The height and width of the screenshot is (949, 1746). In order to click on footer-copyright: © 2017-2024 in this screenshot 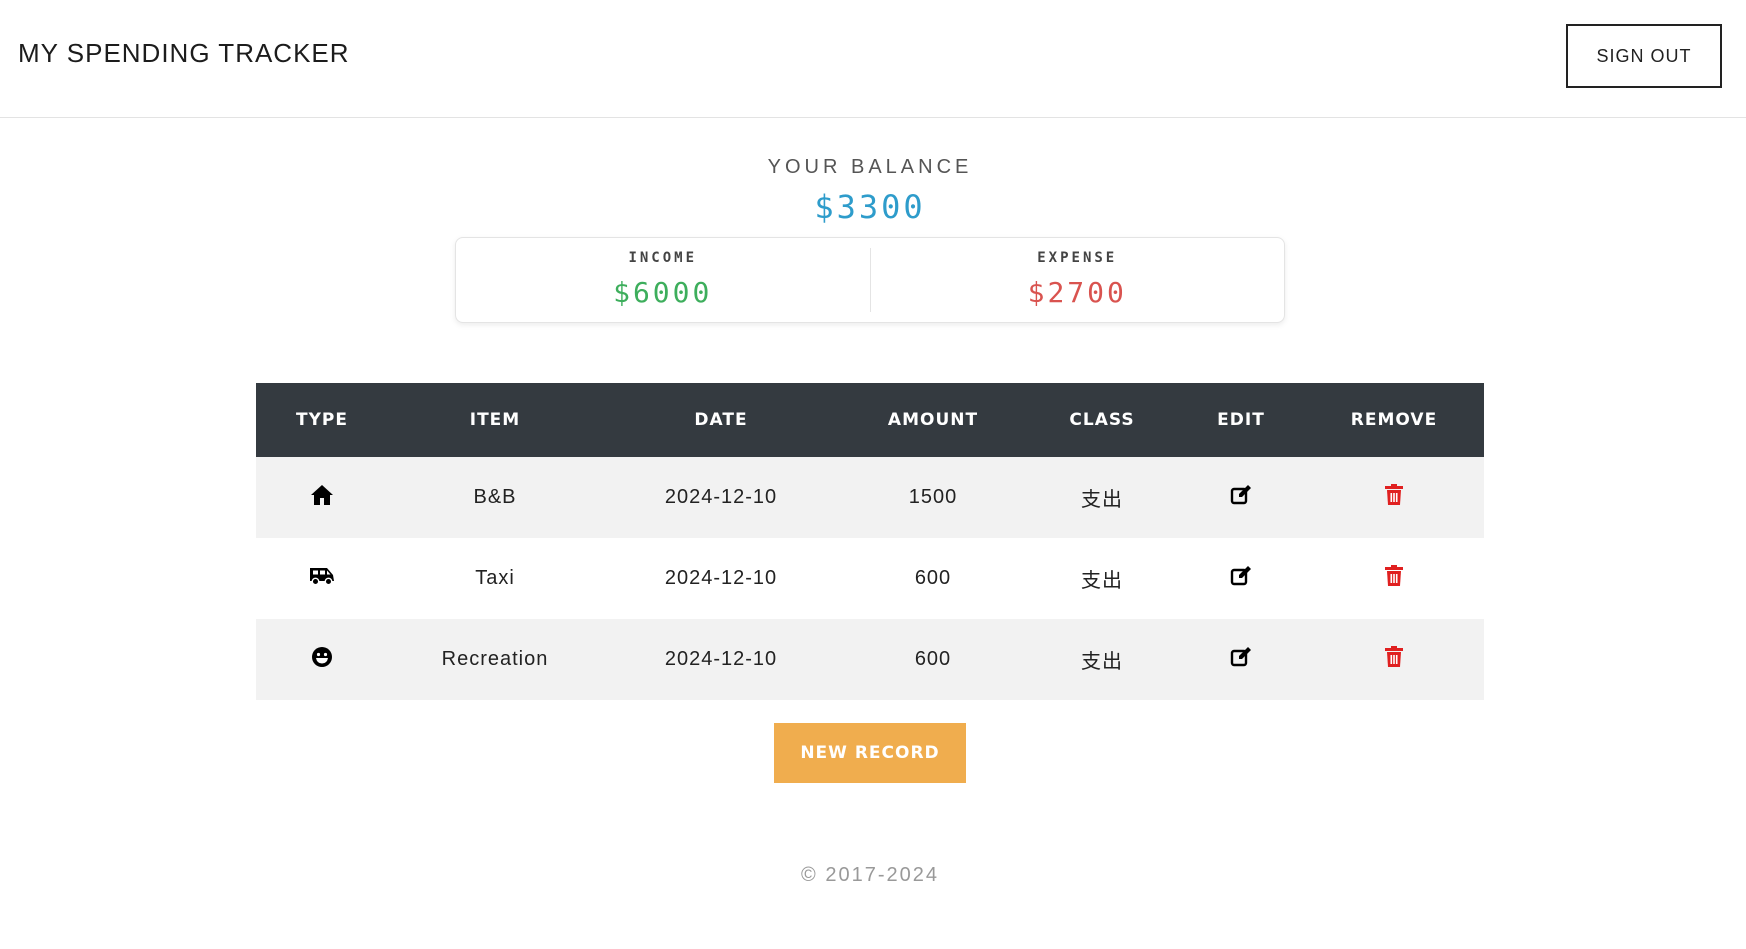, I will do `click(870, 875)`.